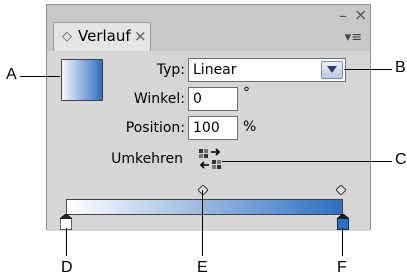 The height and width of the screenshot is (278, 407). I want to click on reverse-icon, so click(210, 159).